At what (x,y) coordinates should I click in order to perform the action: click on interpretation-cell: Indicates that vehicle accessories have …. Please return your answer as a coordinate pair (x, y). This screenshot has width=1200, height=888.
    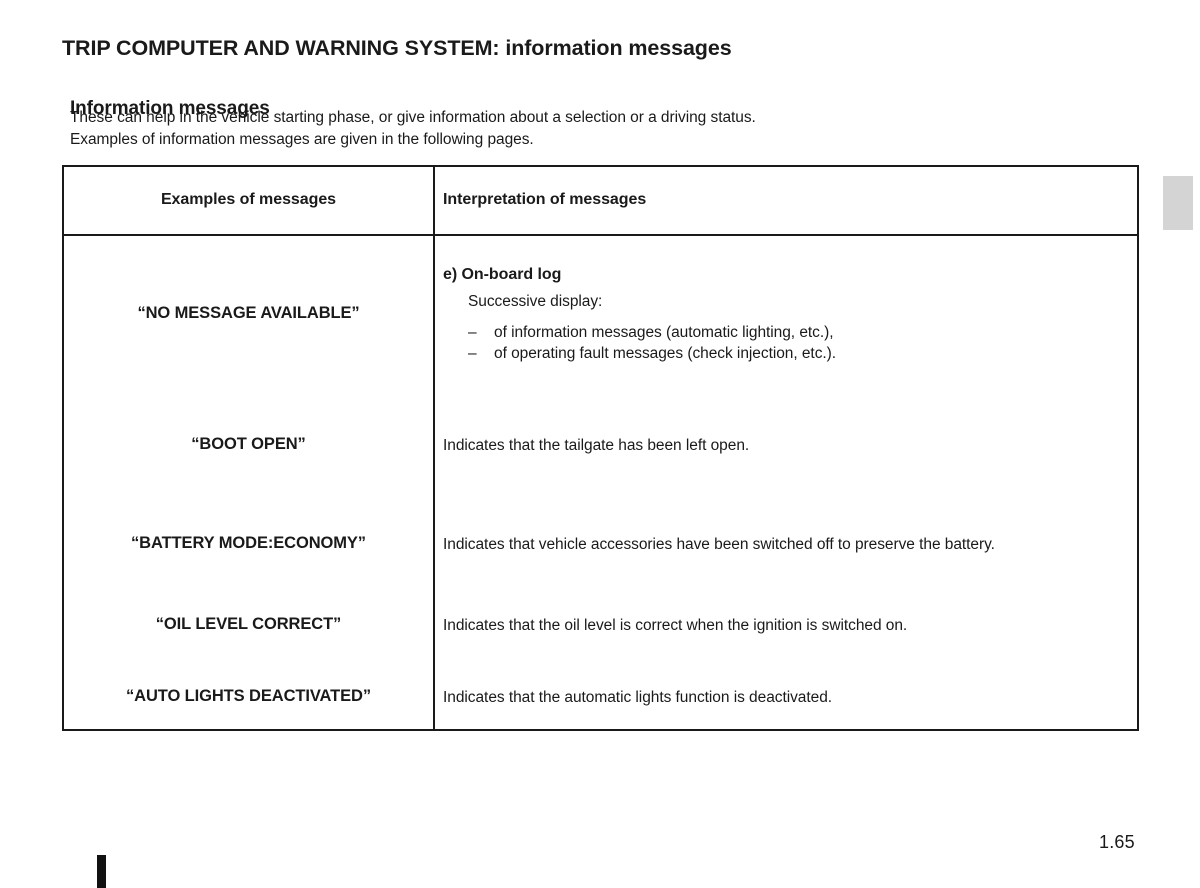
    Looking at the image, I should click on (719, 544).